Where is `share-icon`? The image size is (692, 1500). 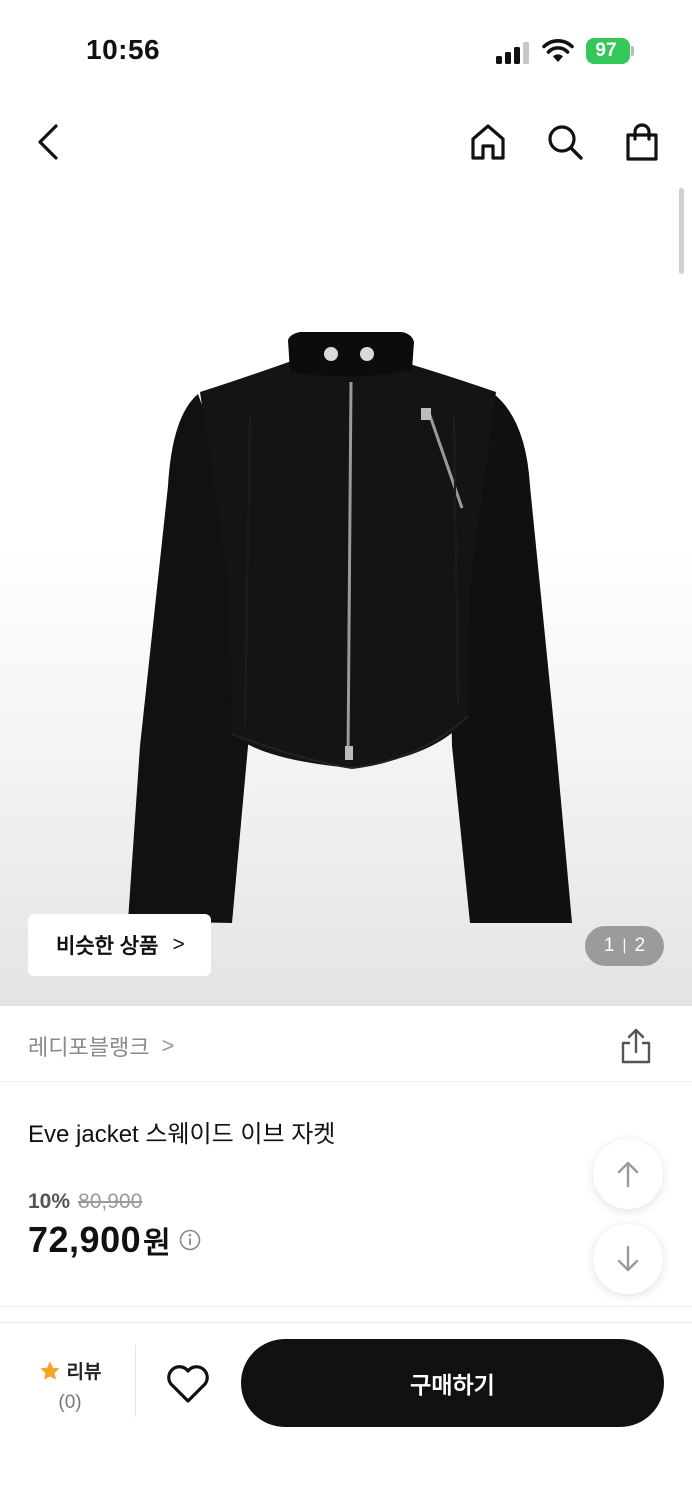
share-icon is located at coordinates (636, 1046).